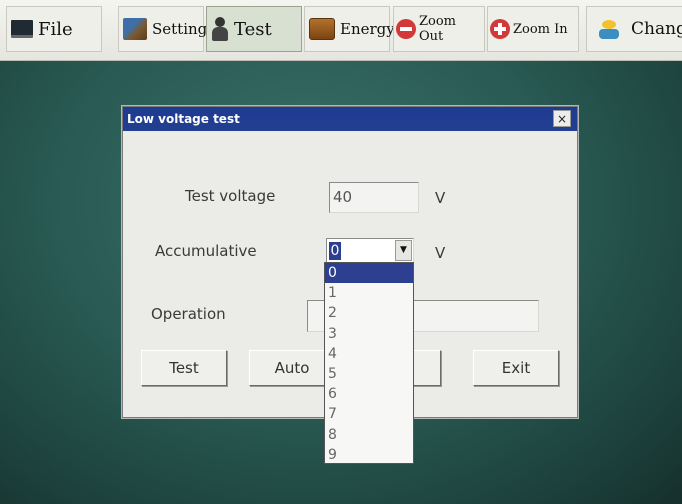  What do you see at coordinates (562, 118) in the screenshot?
I see `close-button: ×` at bounding box center [562, 118].